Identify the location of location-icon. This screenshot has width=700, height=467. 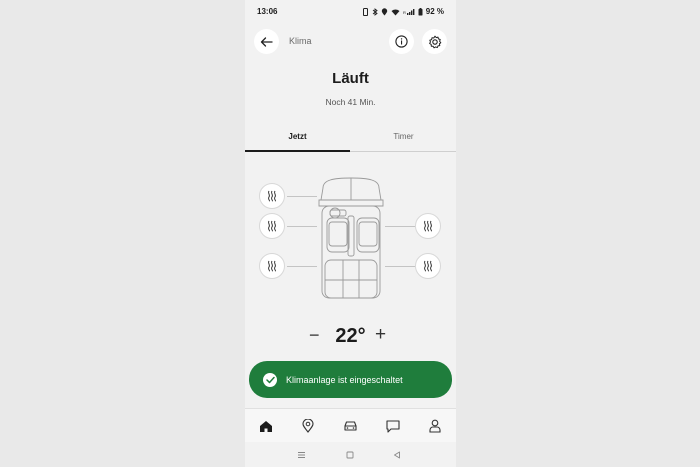
(384, 11).